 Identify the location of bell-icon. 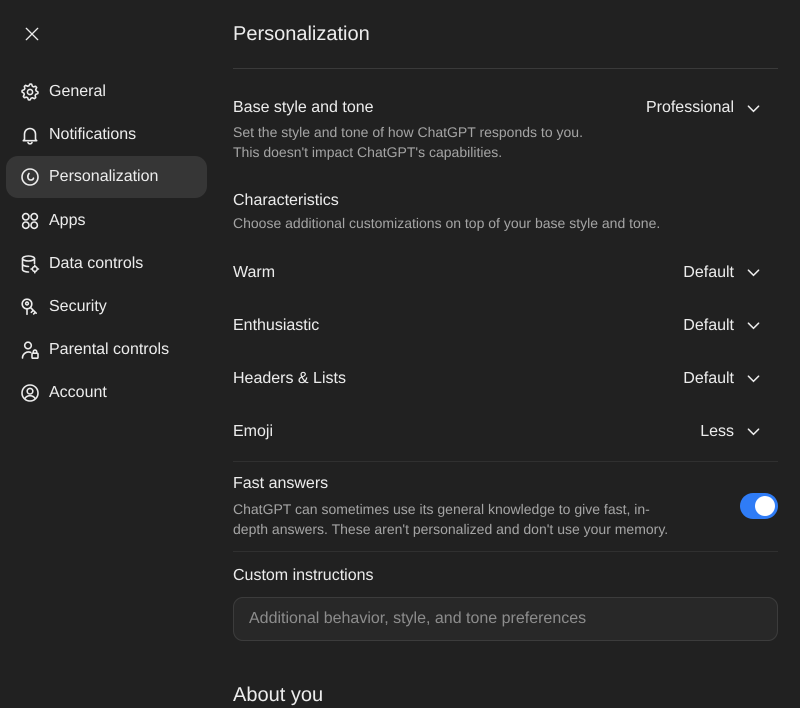
(30, 134).